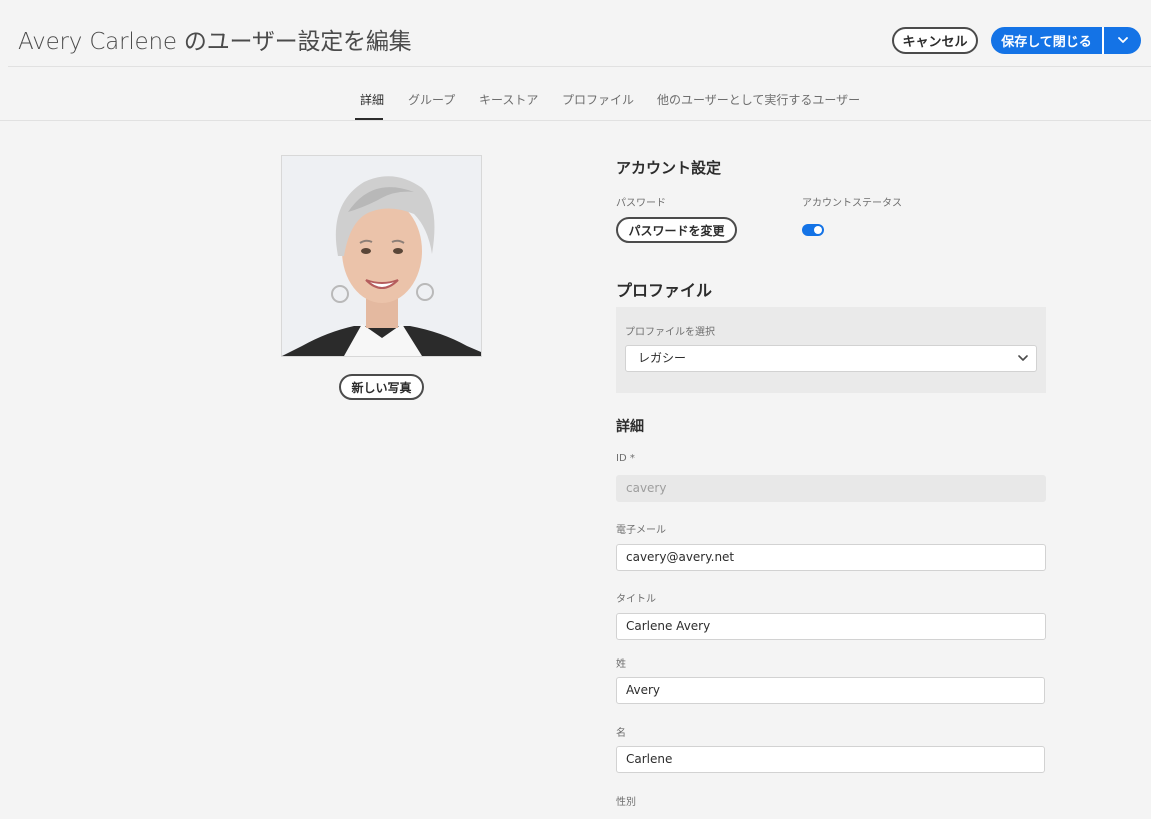 This screenshot has height=819, width=1151. What do you see at coordinates (758, 99) in the screenshot?
I see `tab-impersonators: 他のユーザーとして実行するユーザー` at bounding box center [758, 99].